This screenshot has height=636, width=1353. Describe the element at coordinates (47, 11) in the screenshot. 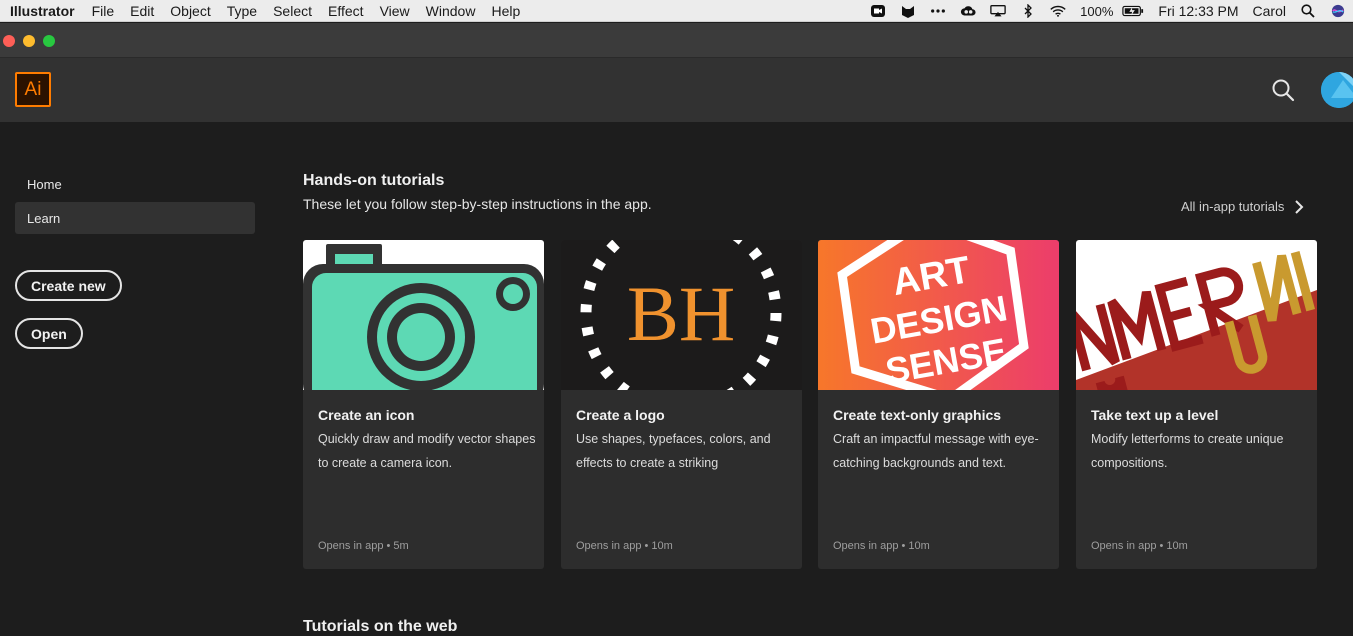

I see `menu-app-name: Illustrator` at that location.